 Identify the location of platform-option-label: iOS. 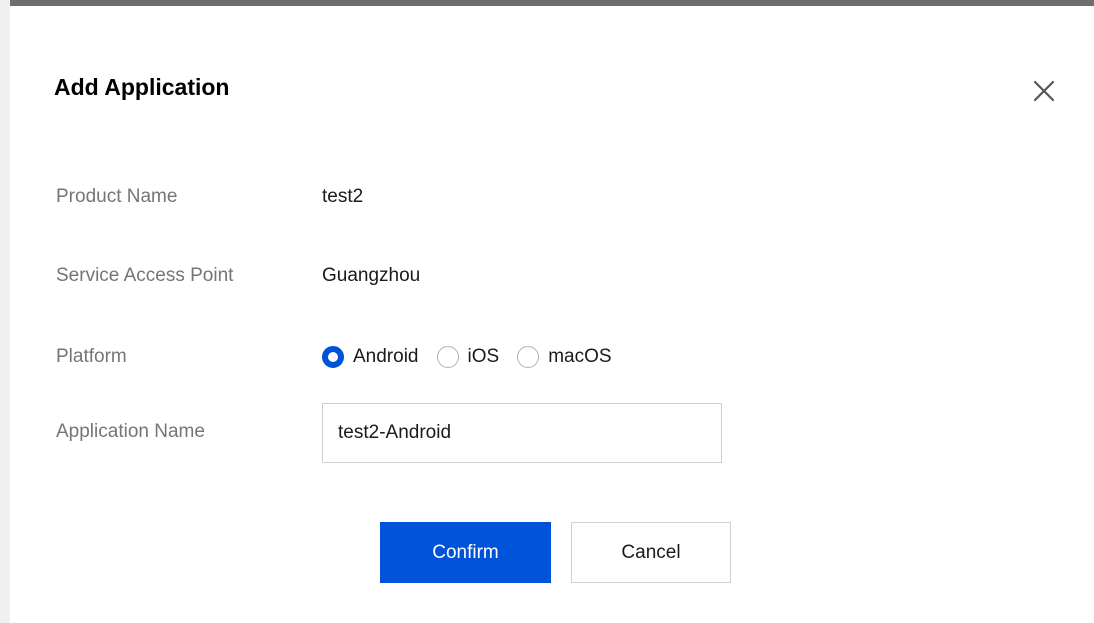
(483, 356).